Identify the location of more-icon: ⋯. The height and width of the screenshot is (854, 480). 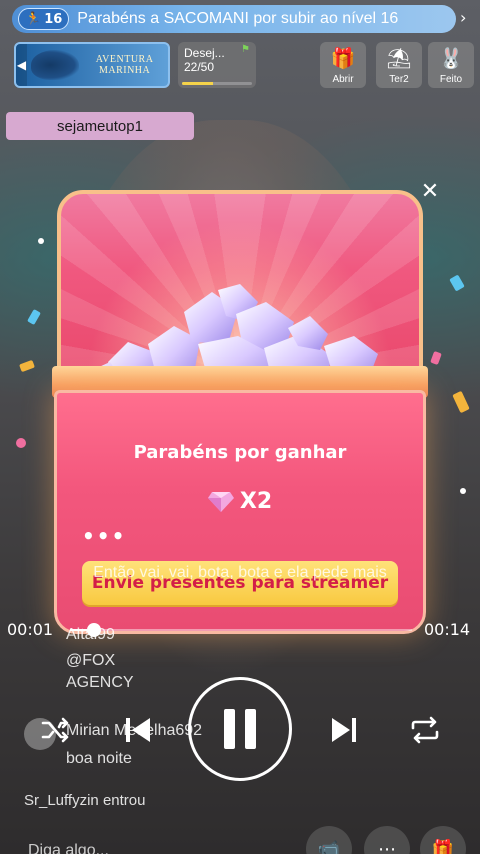
(387, 840).